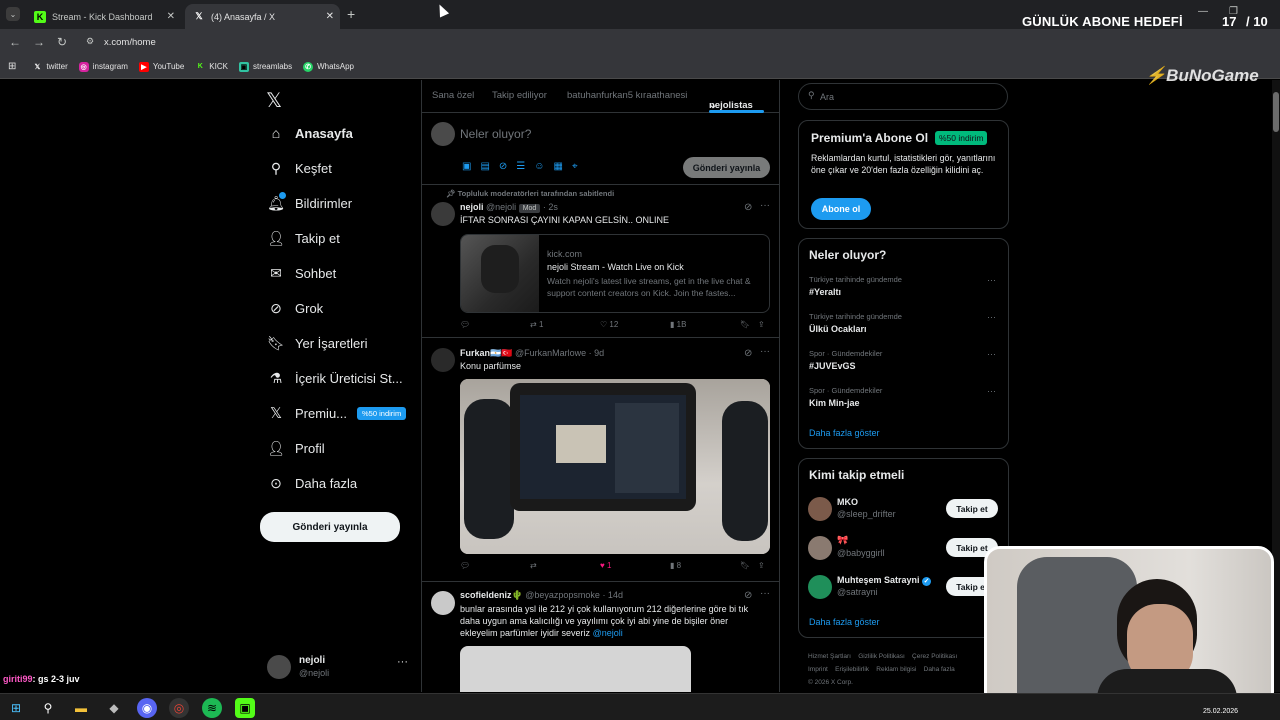 The height and width of the screenshot is (720, 1280). What do you see at coordinates (536, 324) in the screenshot?
I see `retweet-button: ⇄ 1` at bounding box center [536, 324].